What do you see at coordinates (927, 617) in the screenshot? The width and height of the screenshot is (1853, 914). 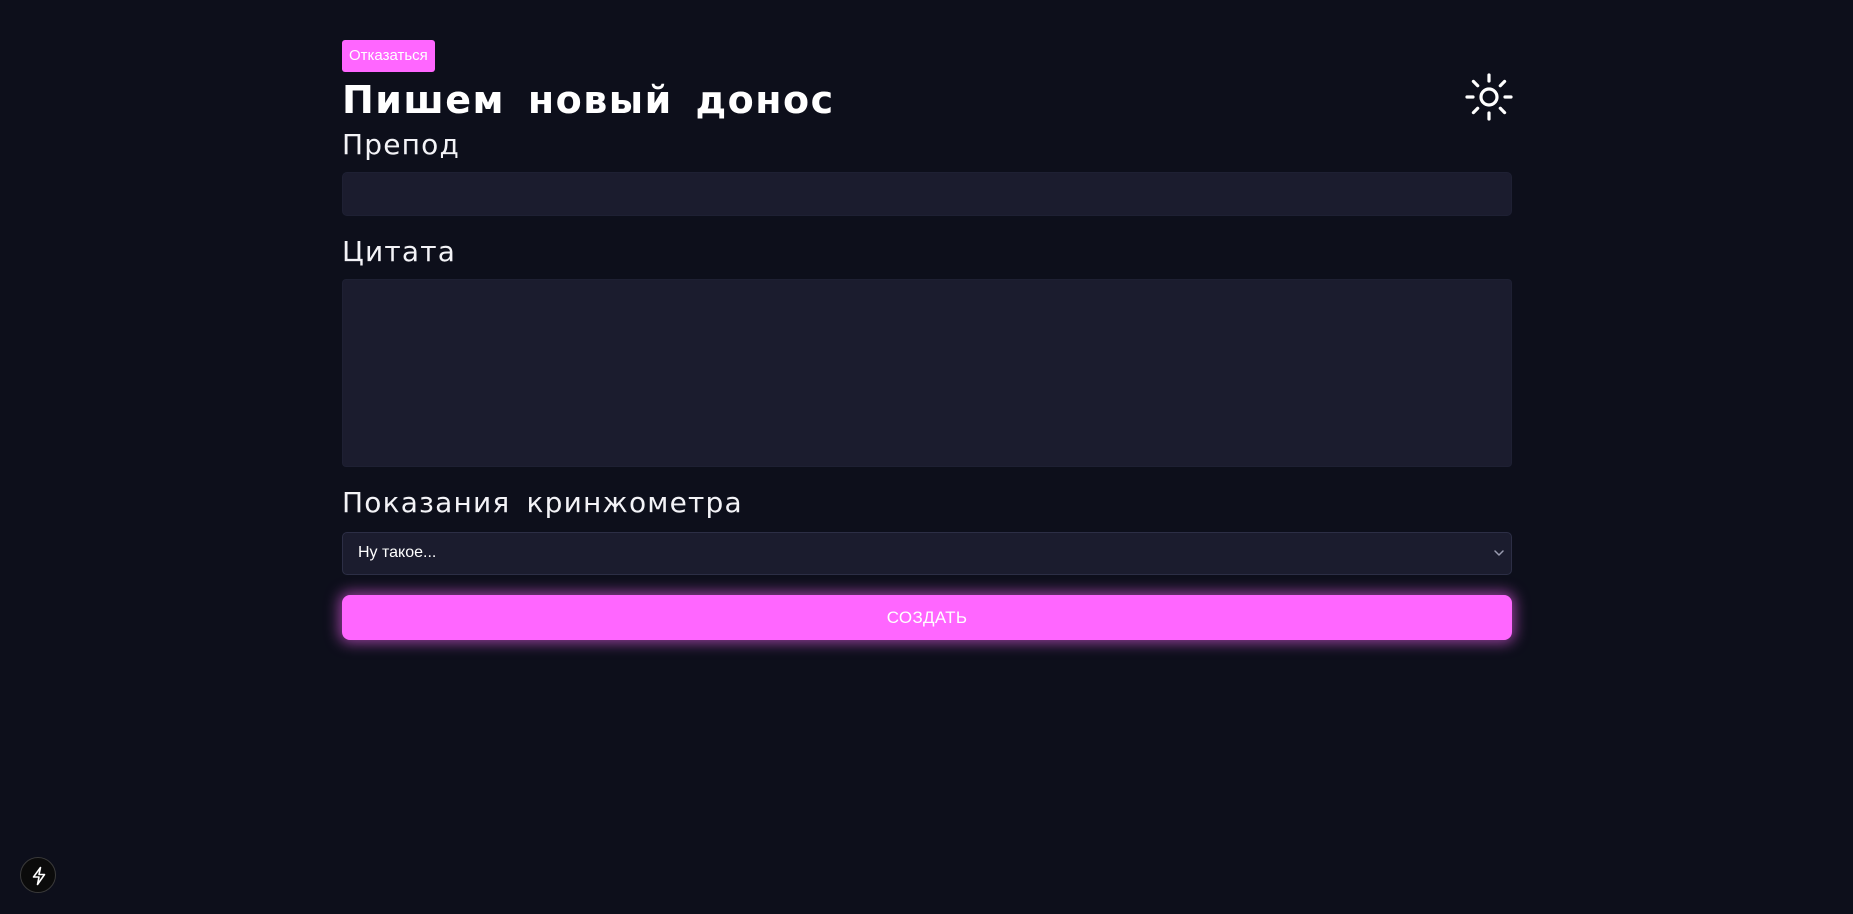 I see `create-button: СОЗДАТЬ` at bounding box center [927, 617].